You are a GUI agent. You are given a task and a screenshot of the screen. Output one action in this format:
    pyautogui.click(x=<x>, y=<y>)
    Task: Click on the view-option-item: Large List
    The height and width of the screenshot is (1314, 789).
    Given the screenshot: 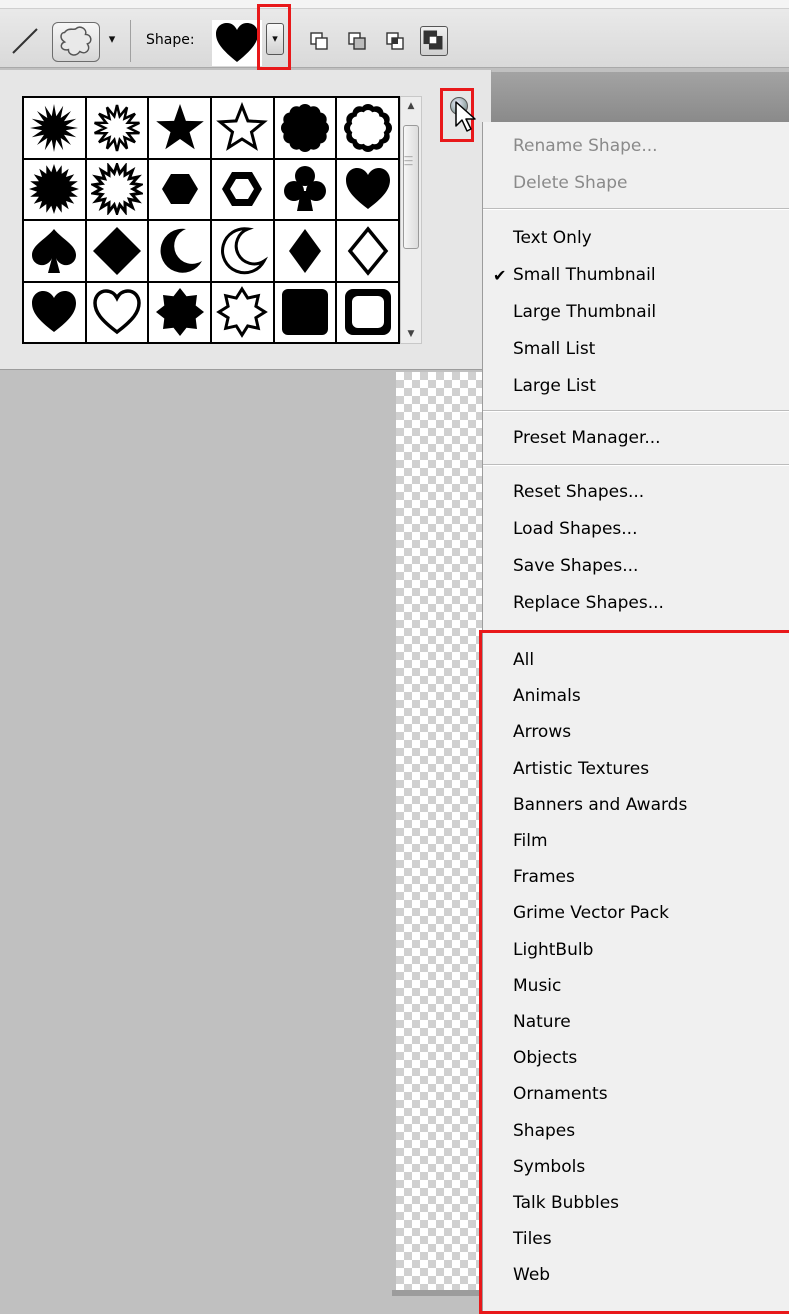 What is the action you would take?
    pyautogui.click(x=554, y=386)
    